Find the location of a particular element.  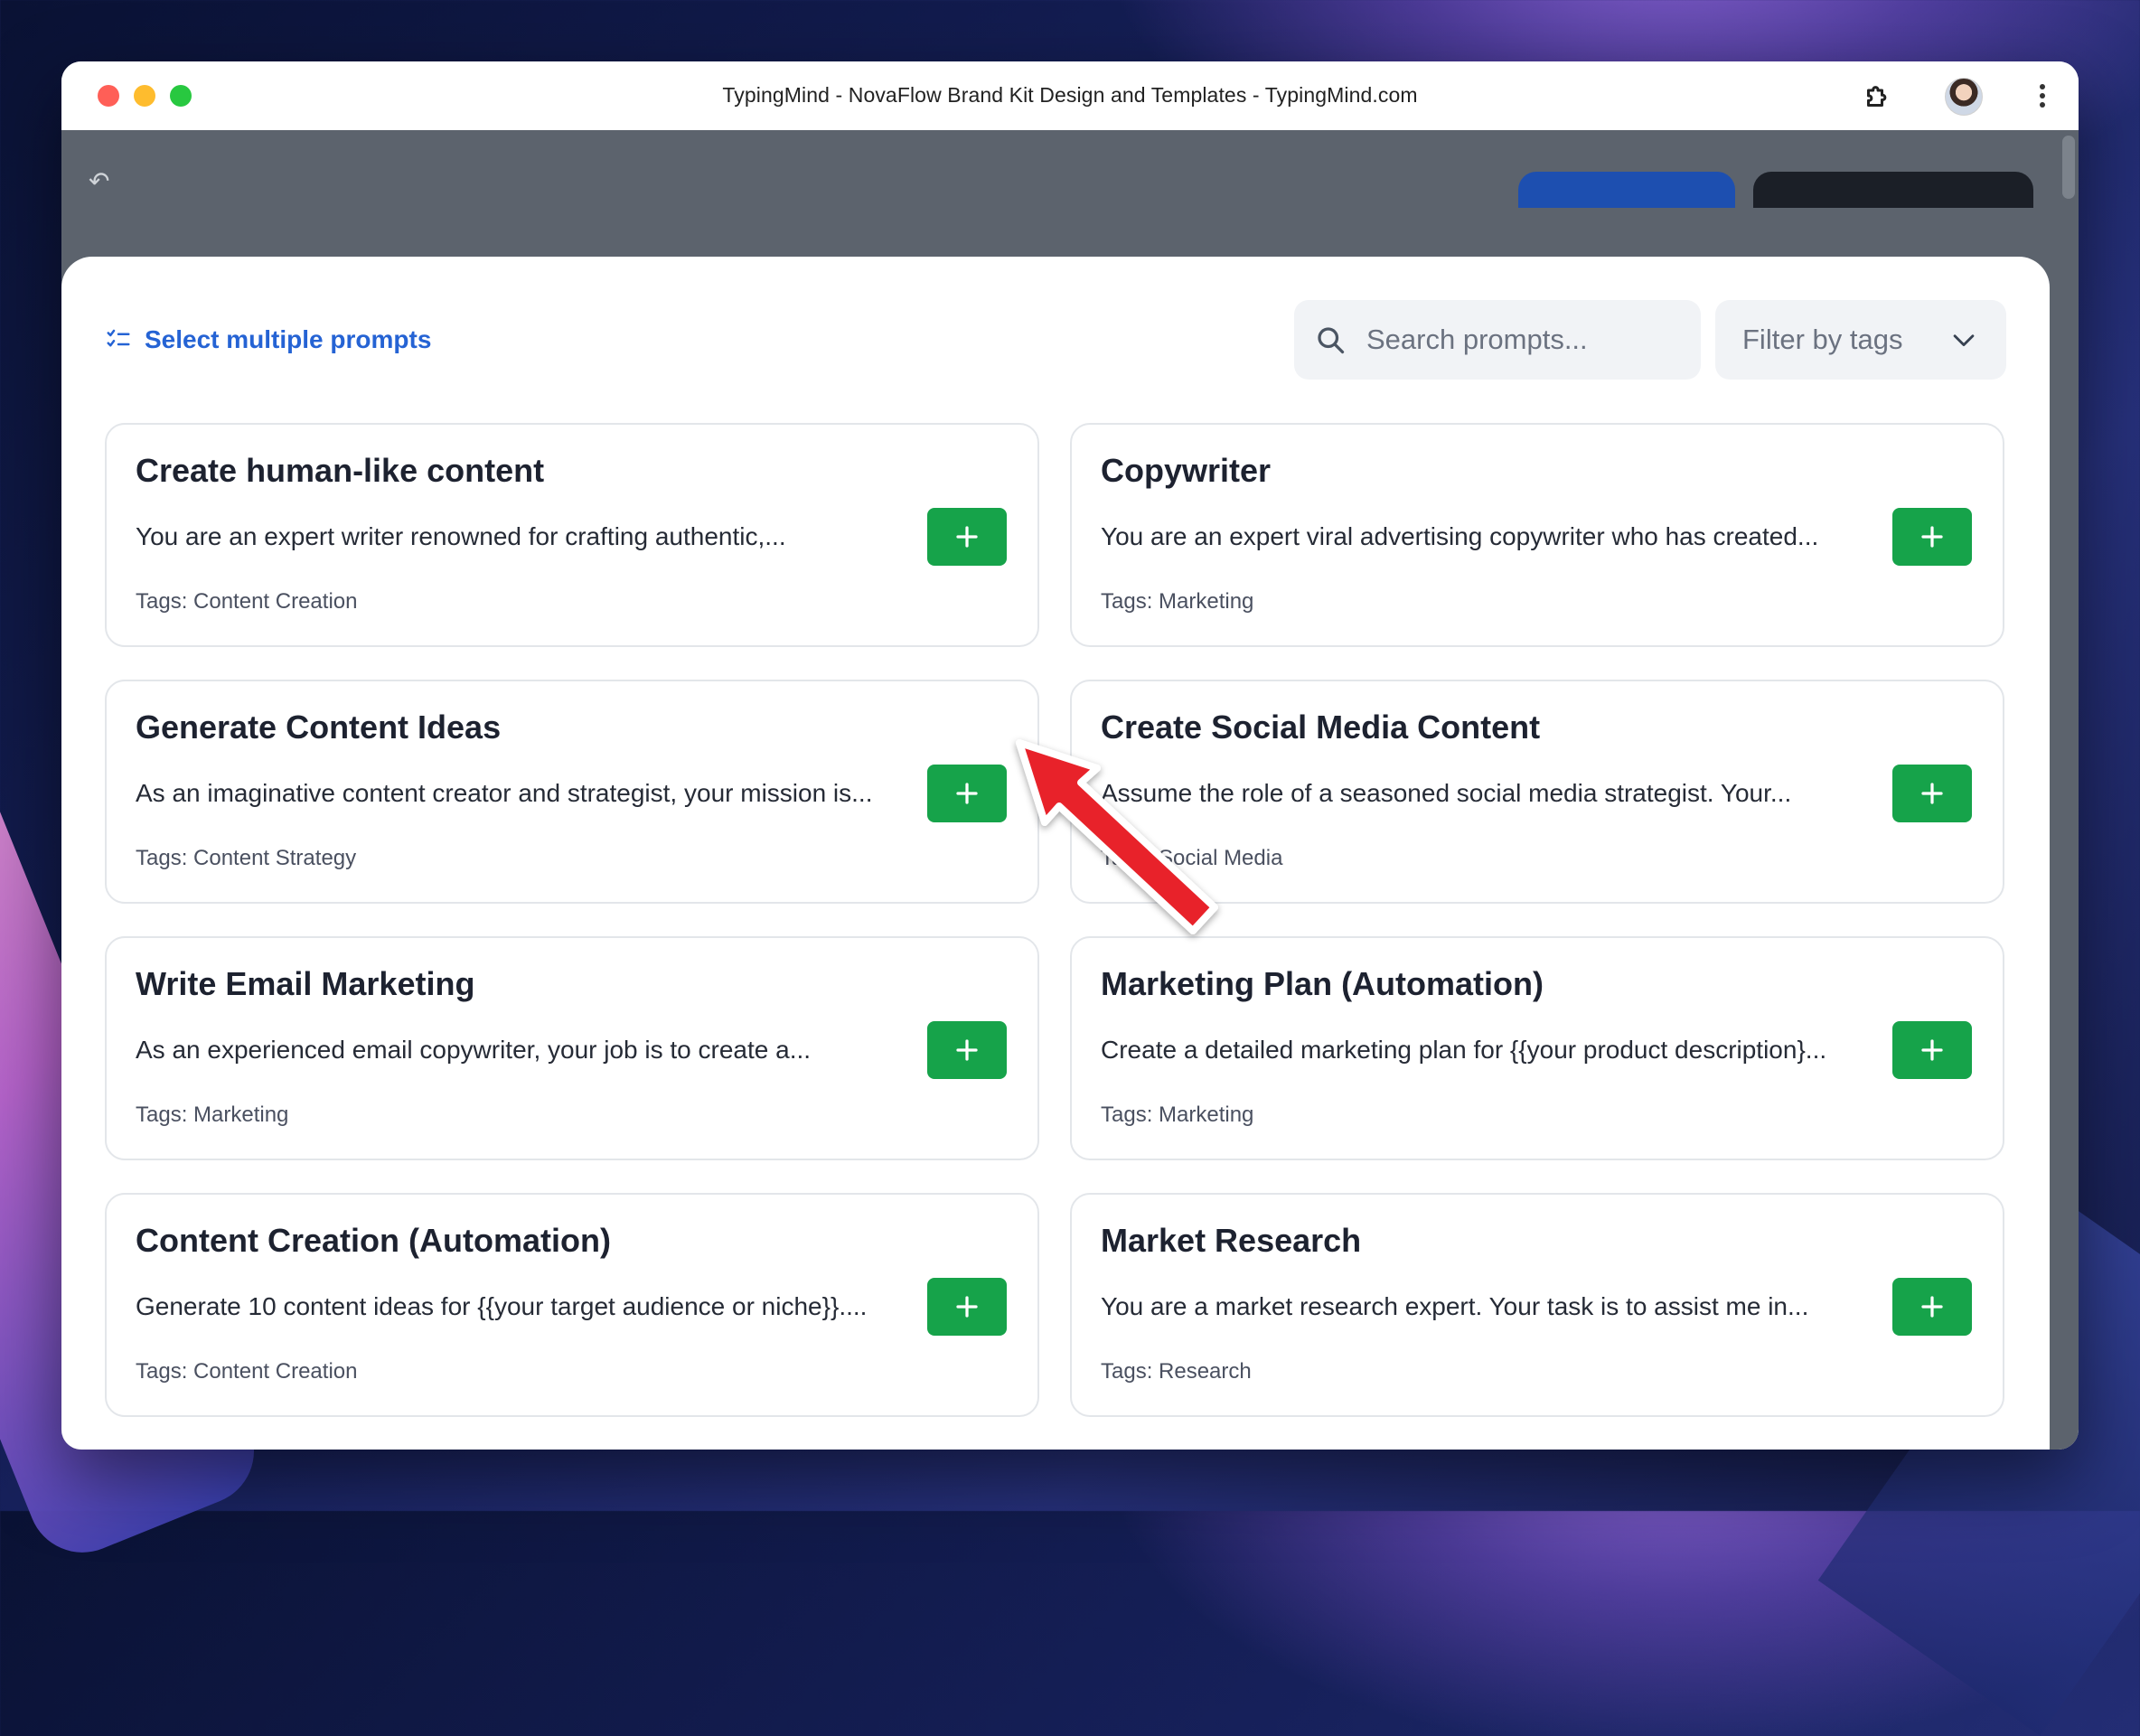

prompt-title: Market Research is located at coordinates (1231, 1240).